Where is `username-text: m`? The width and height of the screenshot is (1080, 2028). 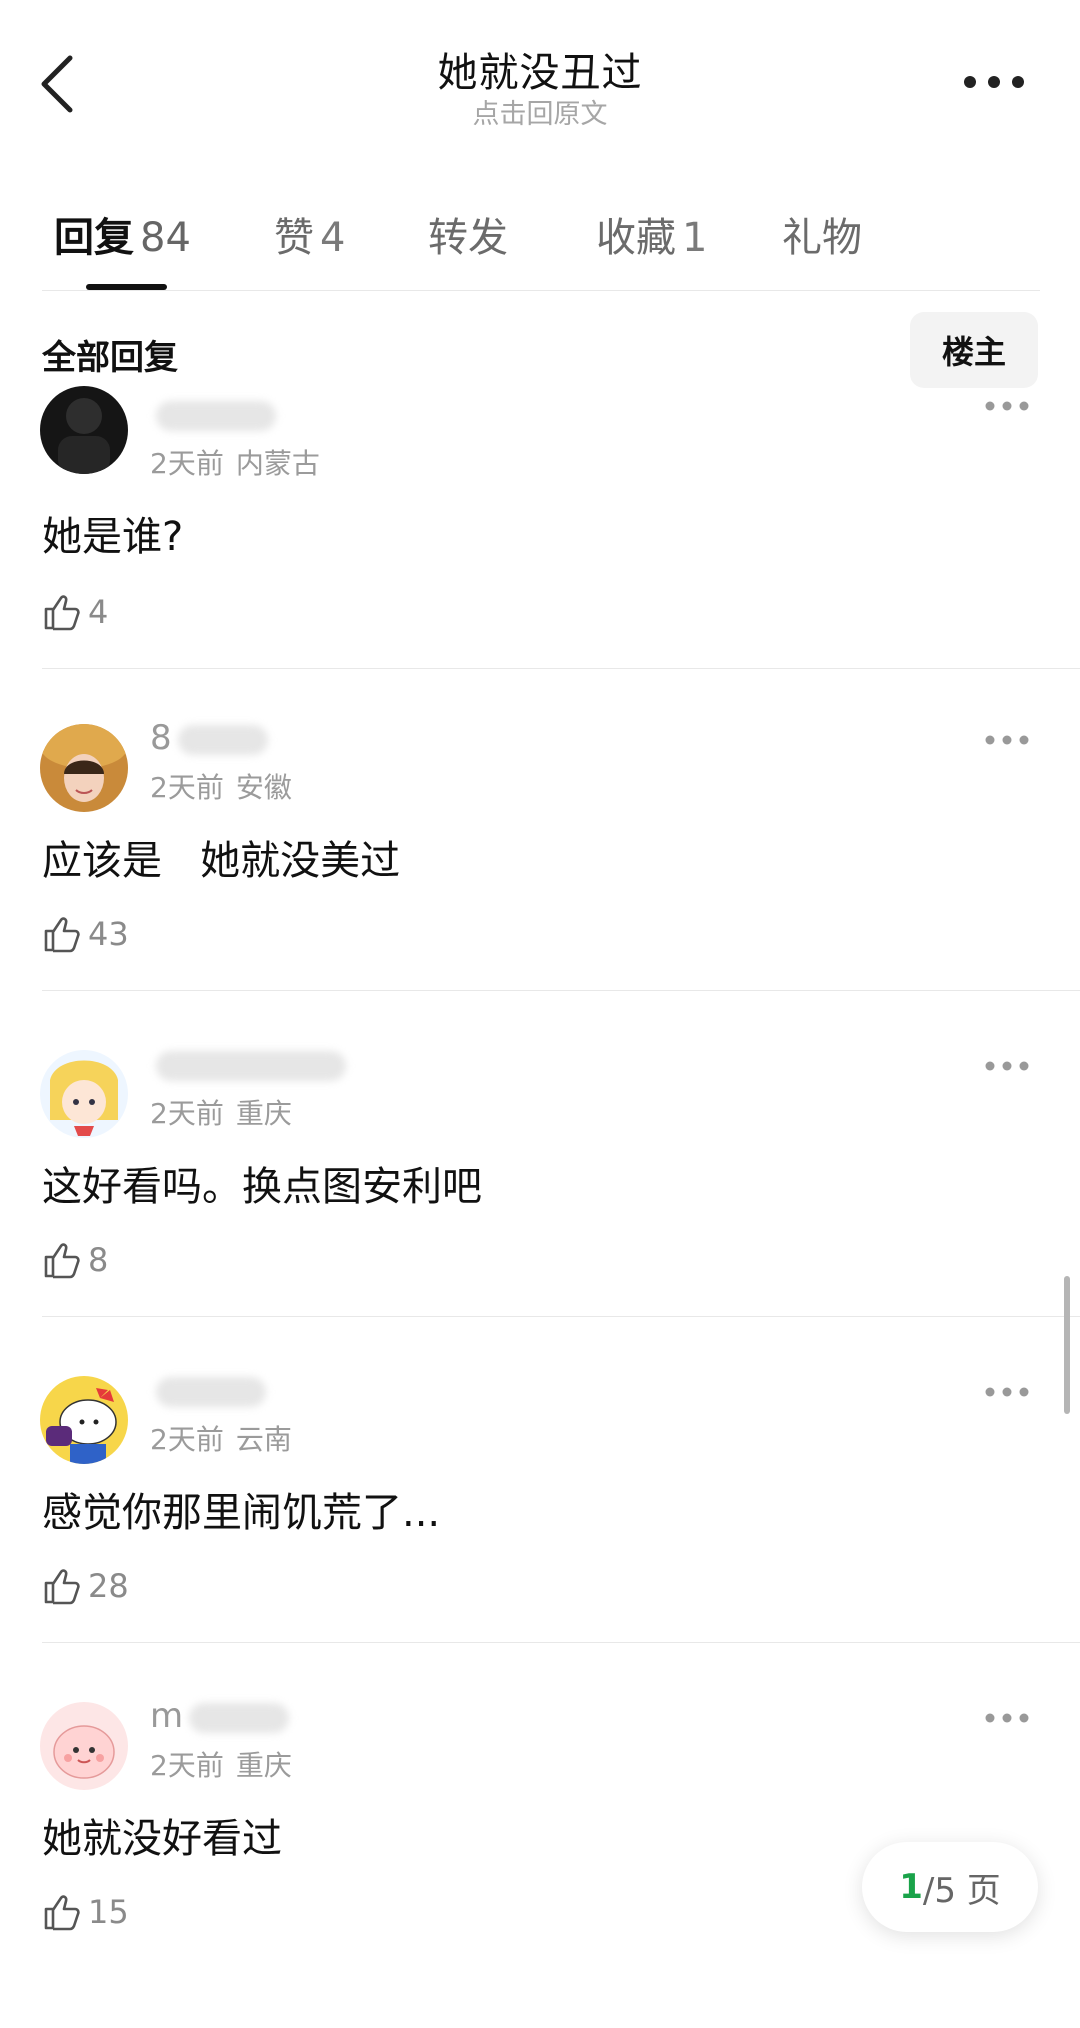
username-text: m is located at coordinates (167, 1716).